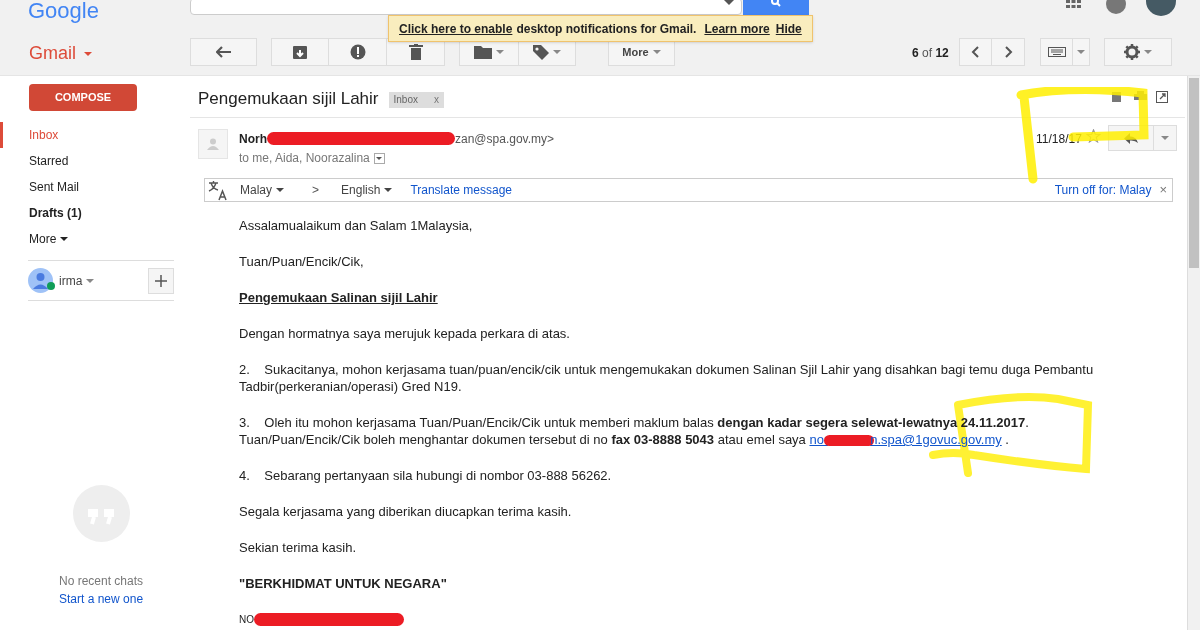 The height and width of the screenshot is (630, 1200). I want to click on settings-icon, so click(1132, 52).